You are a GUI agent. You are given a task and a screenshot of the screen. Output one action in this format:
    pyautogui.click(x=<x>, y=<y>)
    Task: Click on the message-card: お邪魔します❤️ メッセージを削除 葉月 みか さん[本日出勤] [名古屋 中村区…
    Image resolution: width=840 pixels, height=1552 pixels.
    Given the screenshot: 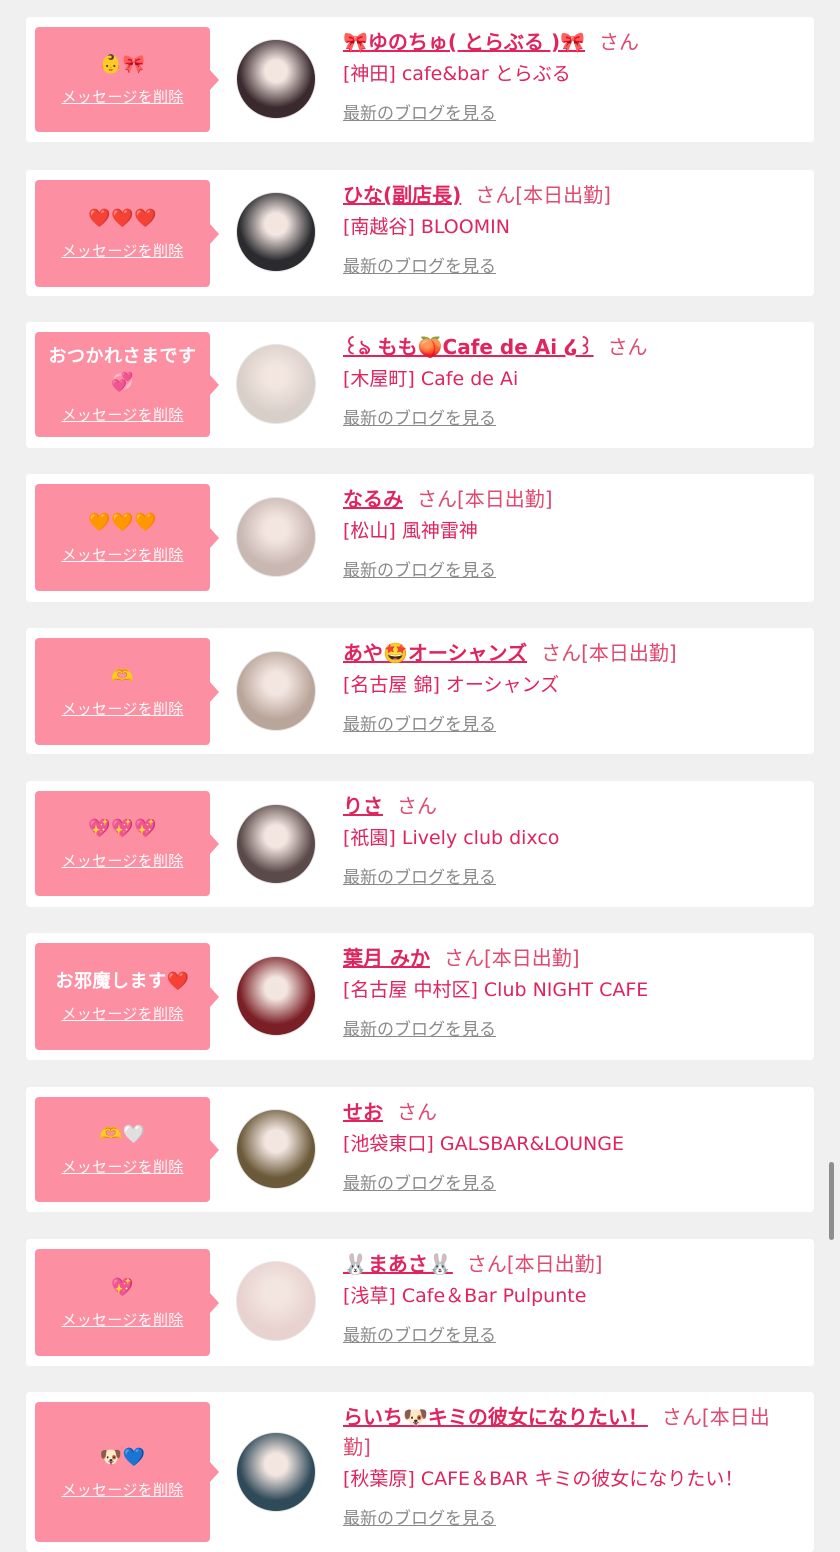 What is the action you would take?
    pyautogui.click(x=420, y=996)
    